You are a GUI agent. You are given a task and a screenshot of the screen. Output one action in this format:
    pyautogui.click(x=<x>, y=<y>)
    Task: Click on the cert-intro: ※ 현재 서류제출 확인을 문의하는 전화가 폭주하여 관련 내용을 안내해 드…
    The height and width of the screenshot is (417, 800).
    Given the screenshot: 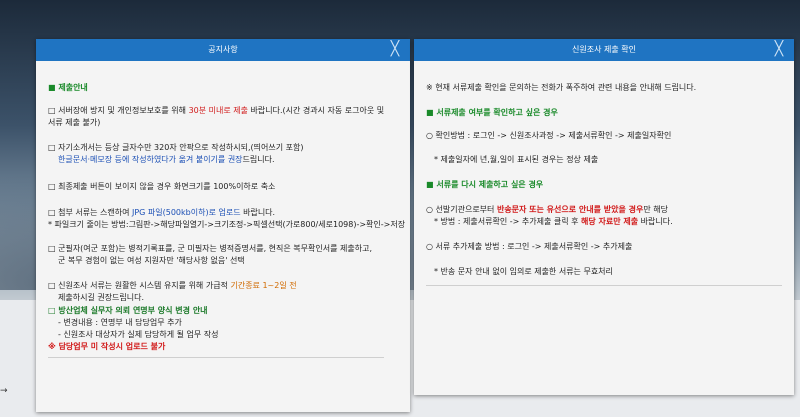 What is the action you would take?
    pyautogui.click(x=561, y=87)
    